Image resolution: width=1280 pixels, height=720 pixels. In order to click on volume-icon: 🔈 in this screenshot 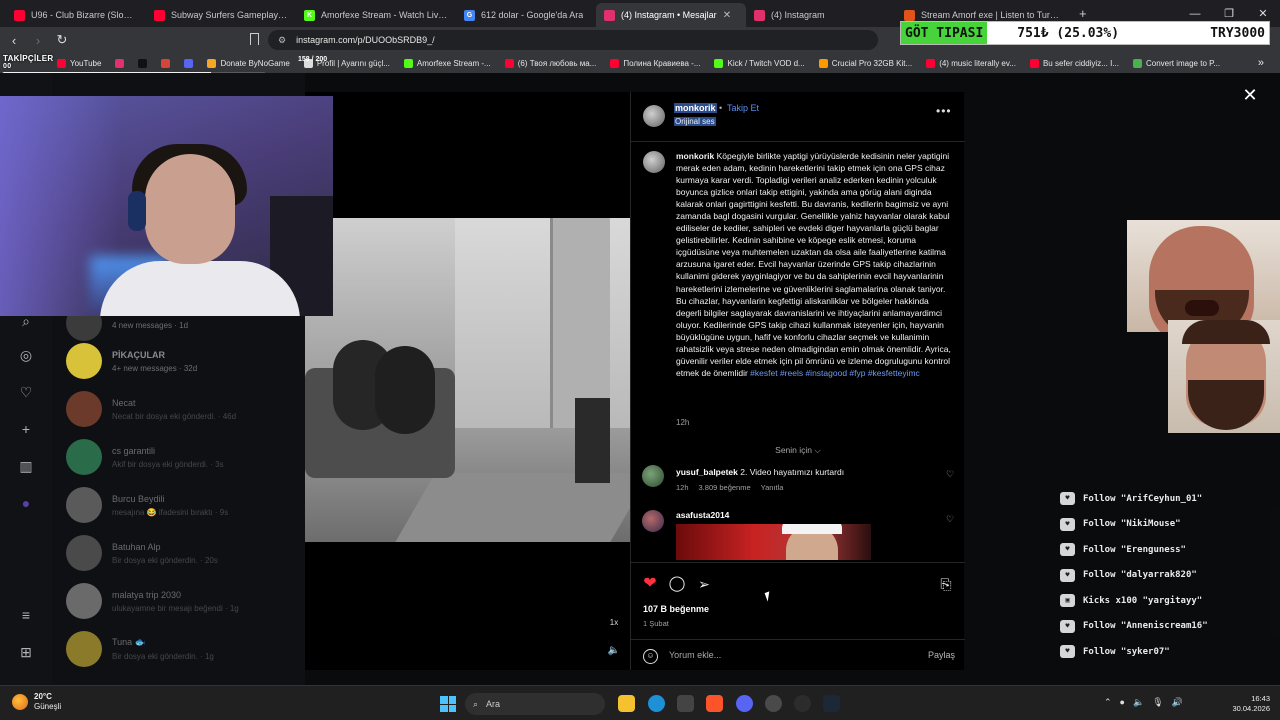, I will do `click(614, 651)`.